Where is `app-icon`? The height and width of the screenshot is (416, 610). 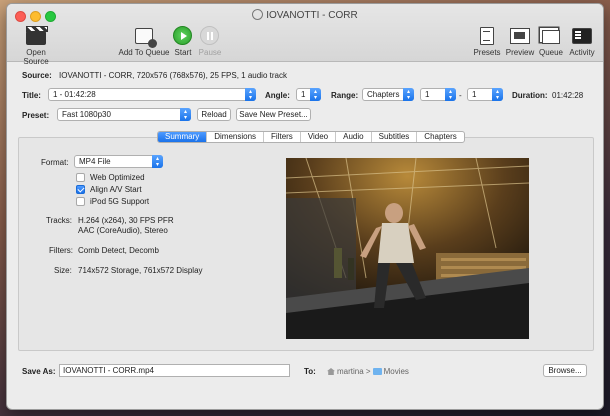
app-icon is located at coordinates (258, 14).